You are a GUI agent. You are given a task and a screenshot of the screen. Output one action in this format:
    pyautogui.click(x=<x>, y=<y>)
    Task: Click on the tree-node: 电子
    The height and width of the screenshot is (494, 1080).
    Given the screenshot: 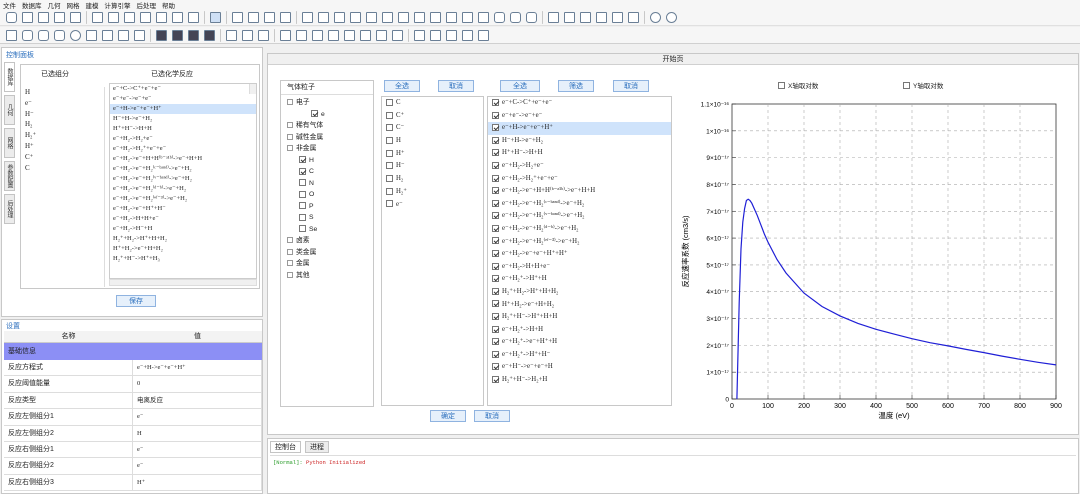 What is the action you would take?
    pyautogui.click(x=327, y=103)
    